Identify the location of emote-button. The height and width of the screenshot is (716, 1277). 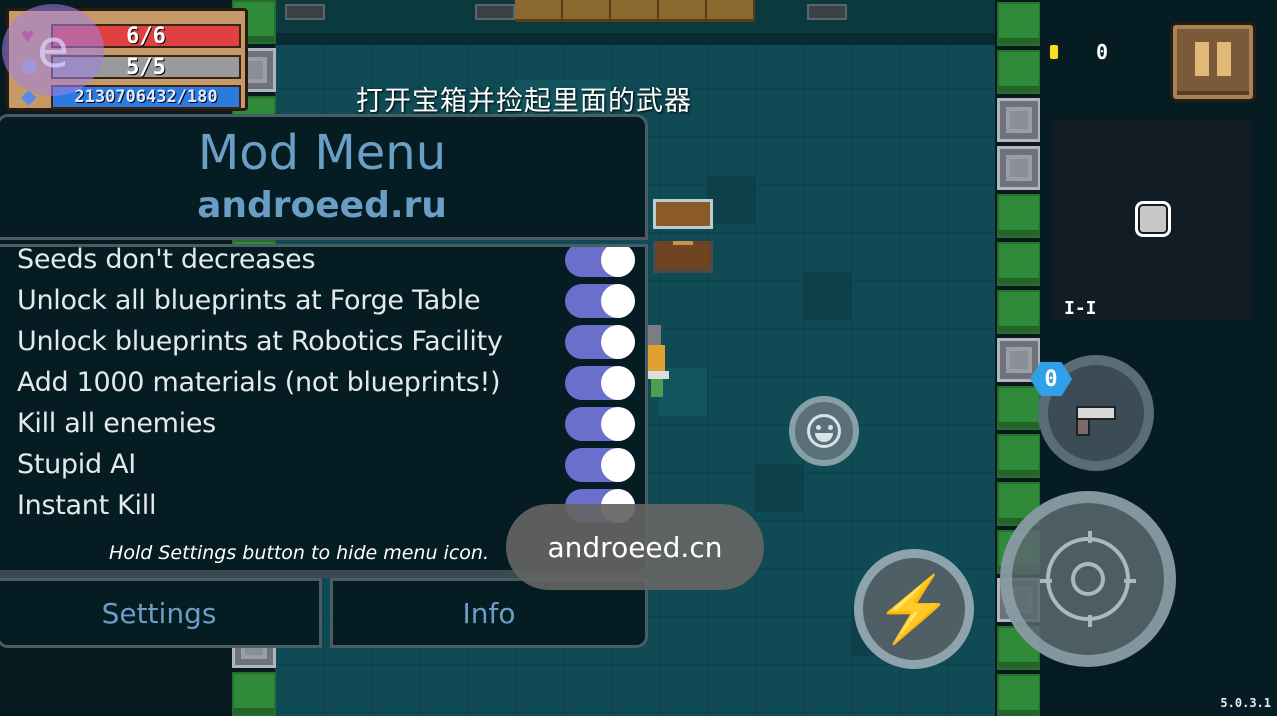
(824, 431).